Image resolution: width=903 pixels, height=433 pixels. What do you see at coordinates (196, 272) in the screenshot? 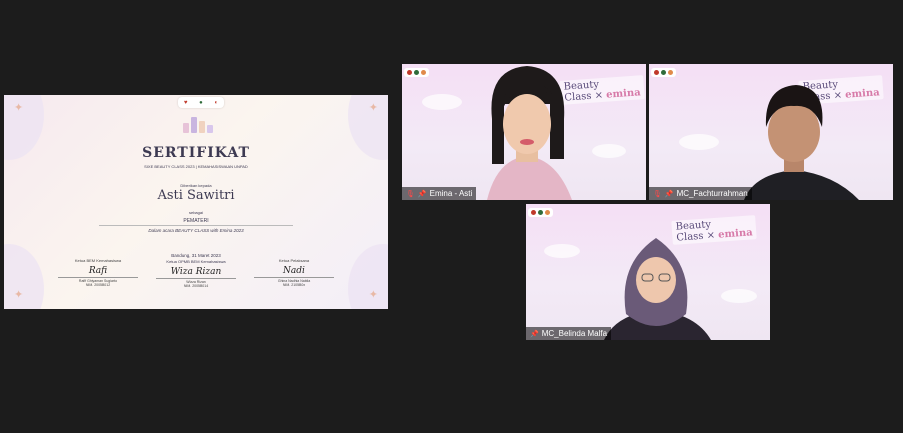
I see `signature: Wiza Rizan` at bounding box center [196, 272].